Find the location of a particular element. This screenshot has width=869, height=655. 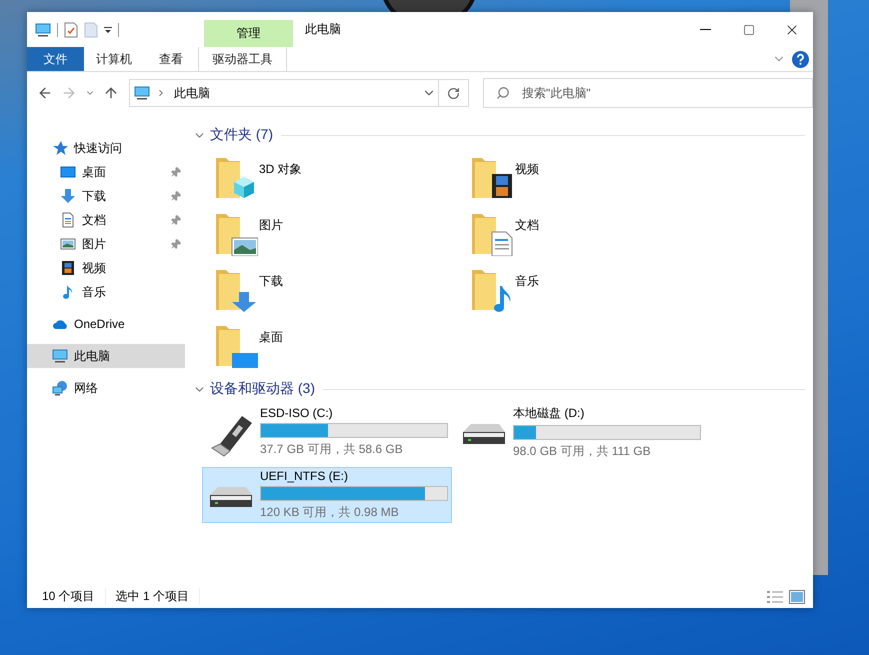

section-header: 设备和驱动器 (3) is located at coordinates (262, 389).